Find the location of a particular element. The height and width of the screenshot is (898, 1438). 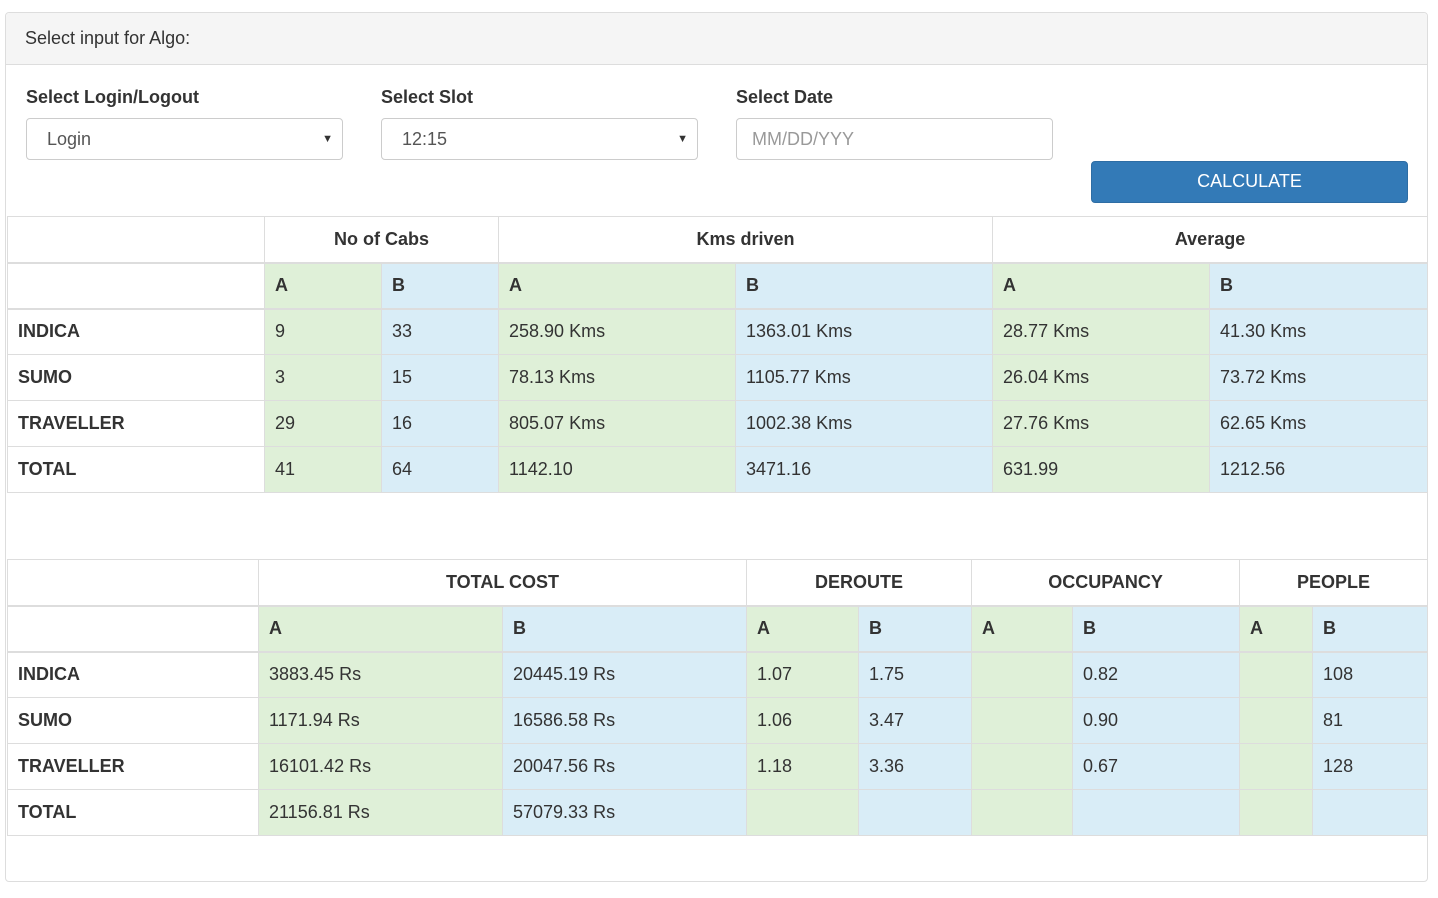

panel-heading: Select input for Algo: is located at coordinates (716, 39).